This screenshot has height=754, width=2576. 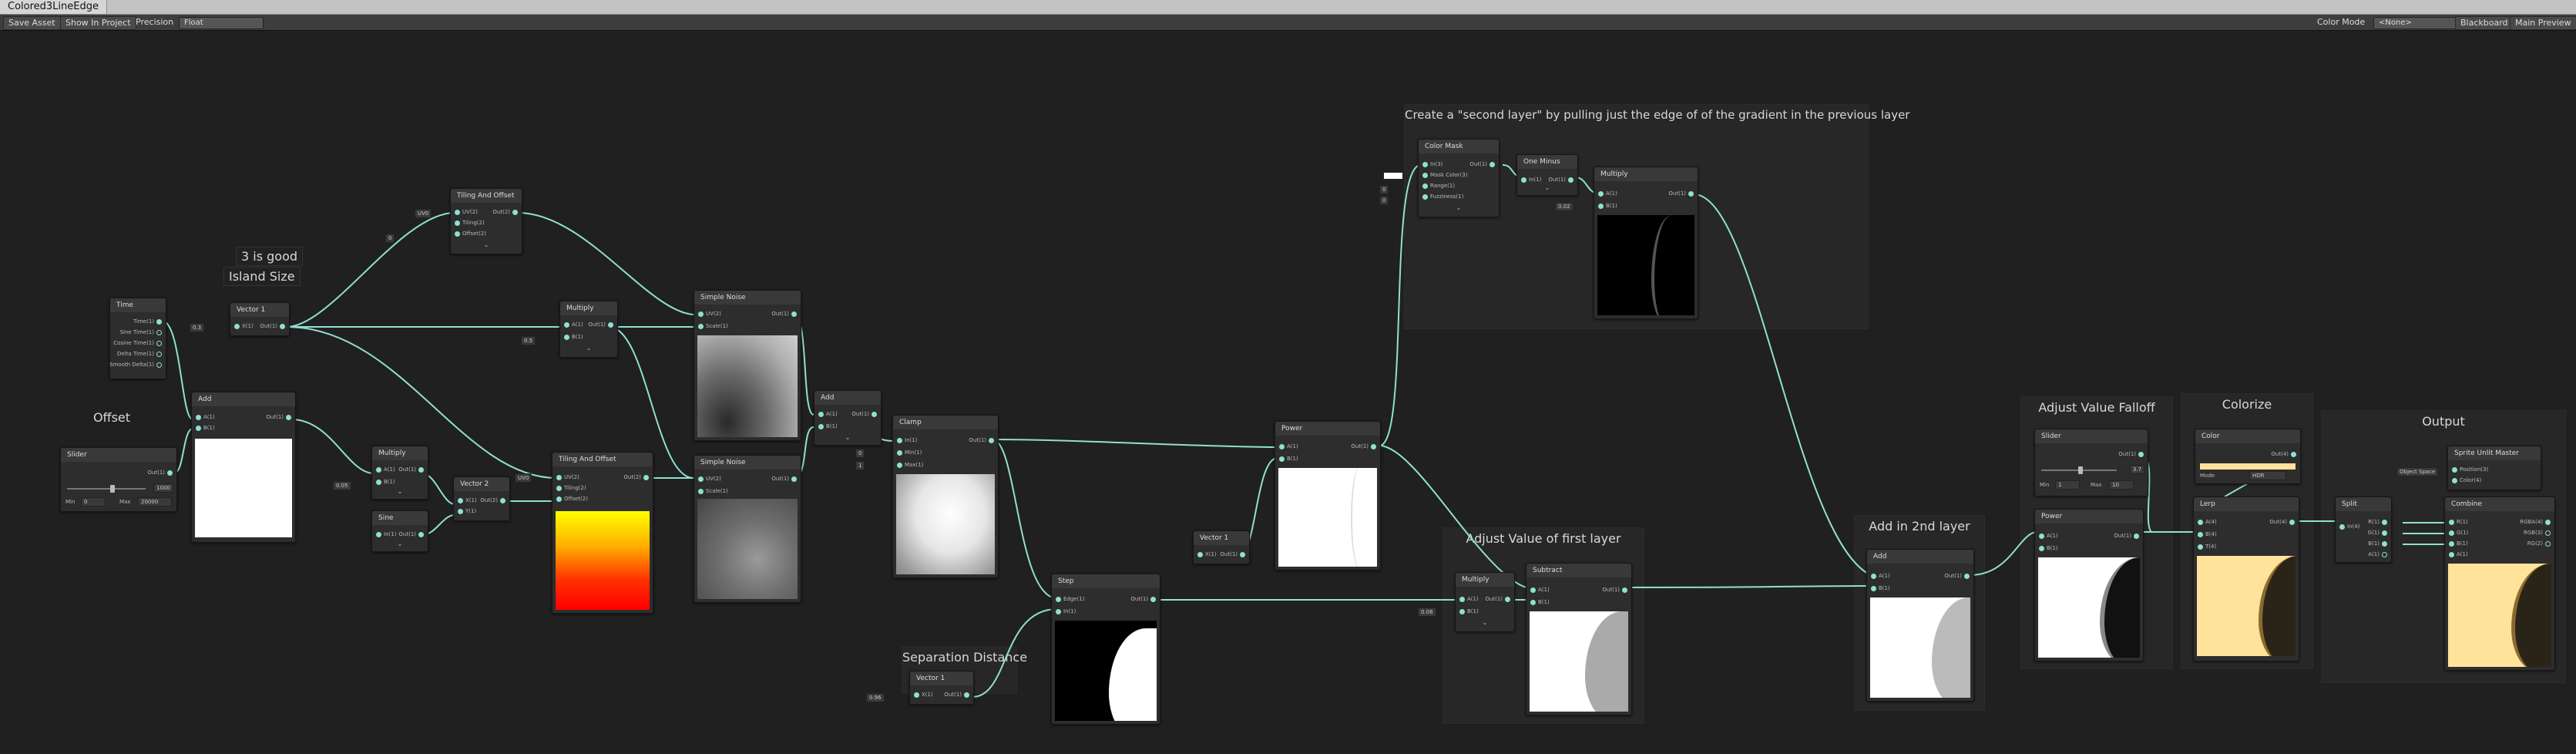 What do you see at coordinates (2136, 469) in the screenshot?
I see `slider-value: 3.7` at bounding box center [2136, 469].